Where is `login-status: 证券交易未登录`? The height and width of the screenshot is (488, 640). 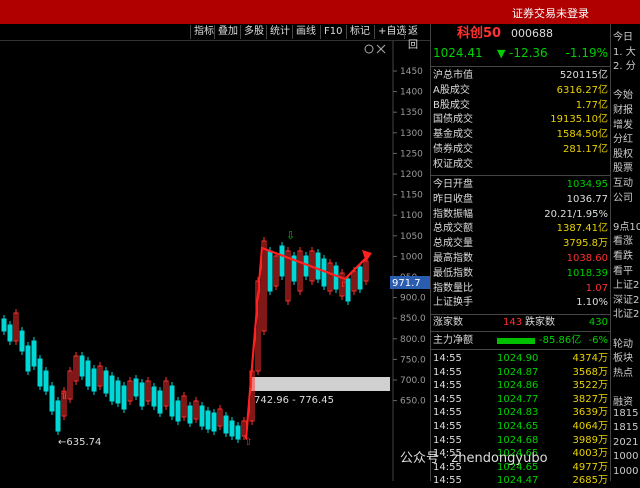
login-status: 证券交易未登录 is located at coordinates (550, 13).